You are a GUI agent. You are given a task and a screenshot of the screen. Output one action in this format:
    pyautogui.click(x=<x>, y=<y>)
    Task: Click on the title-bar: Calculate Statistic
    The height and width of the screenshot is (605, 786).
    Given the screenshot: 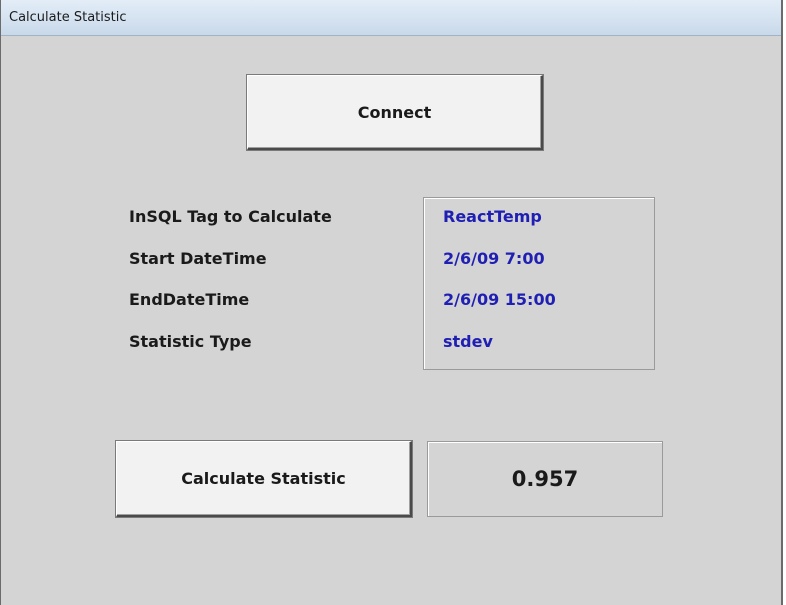 What is the action you would take?
    pyautogui.click(x=391, y=18)
    